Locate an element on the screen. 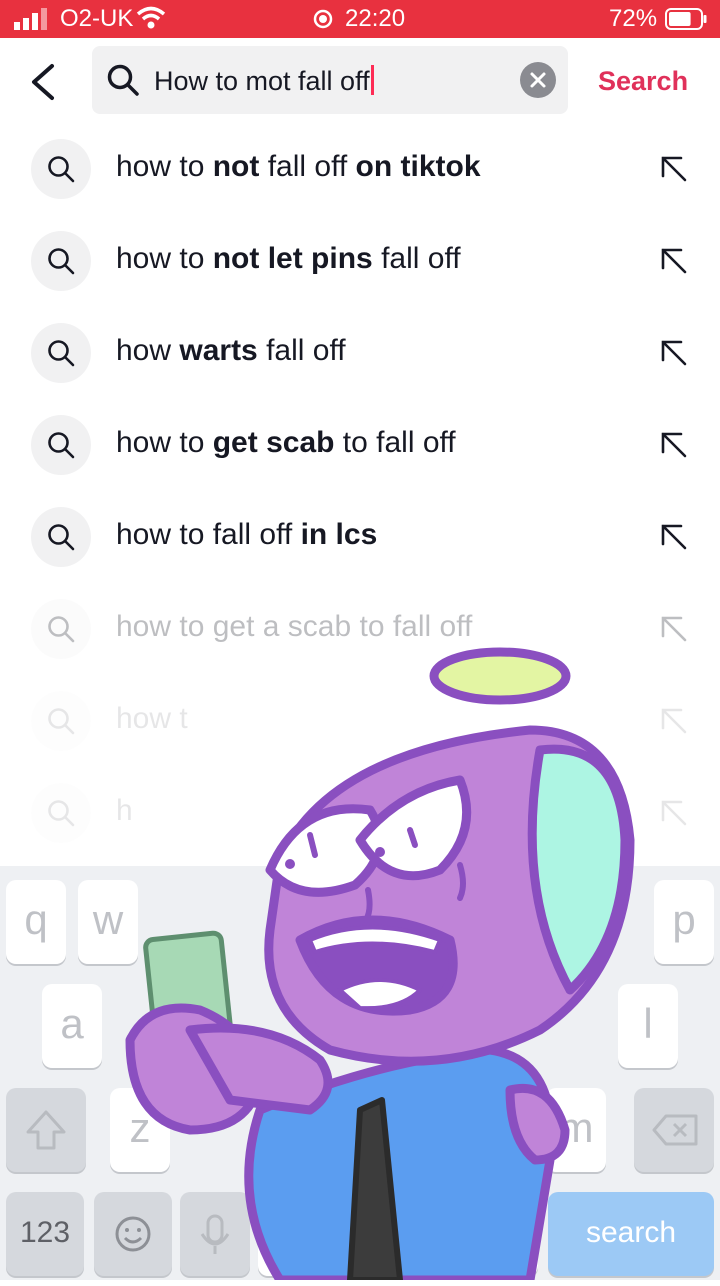 This screenshot has width=720, height=1286. suggestion-text-highlight: in lcs is located at coordinates (339, 534).